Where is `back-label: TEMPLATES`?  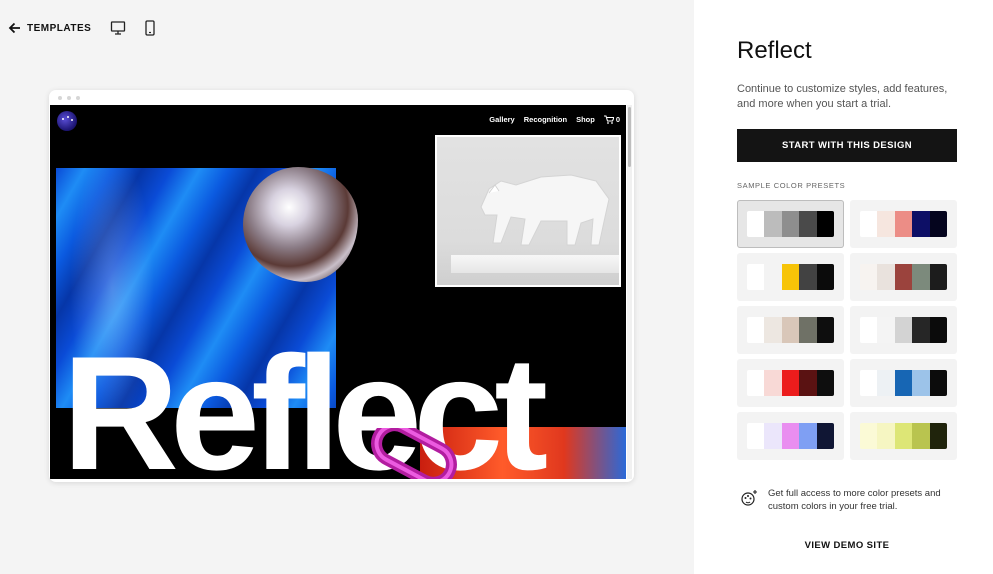 back-label: TEMPLATES is located at coordinates (59, 28).